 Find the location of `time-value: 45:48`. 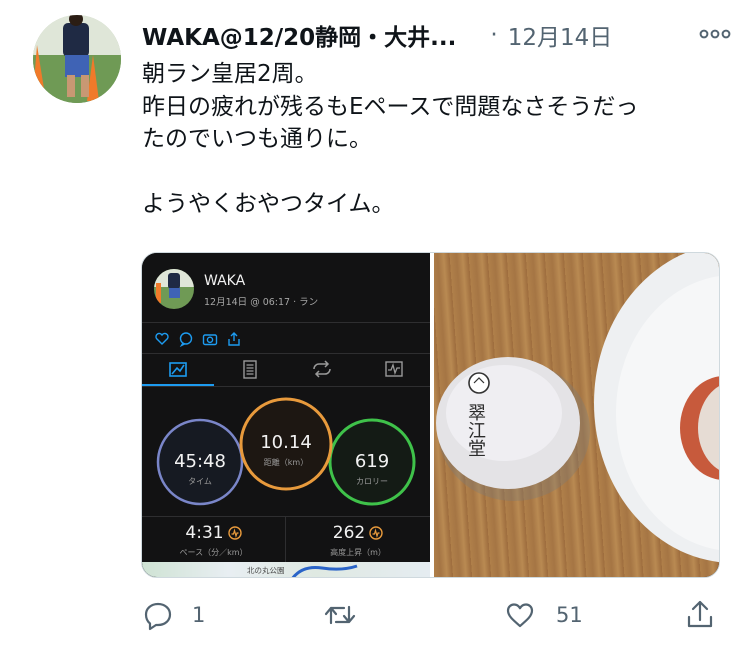

time-value: 45:48 is located at coordinates (200, 461).